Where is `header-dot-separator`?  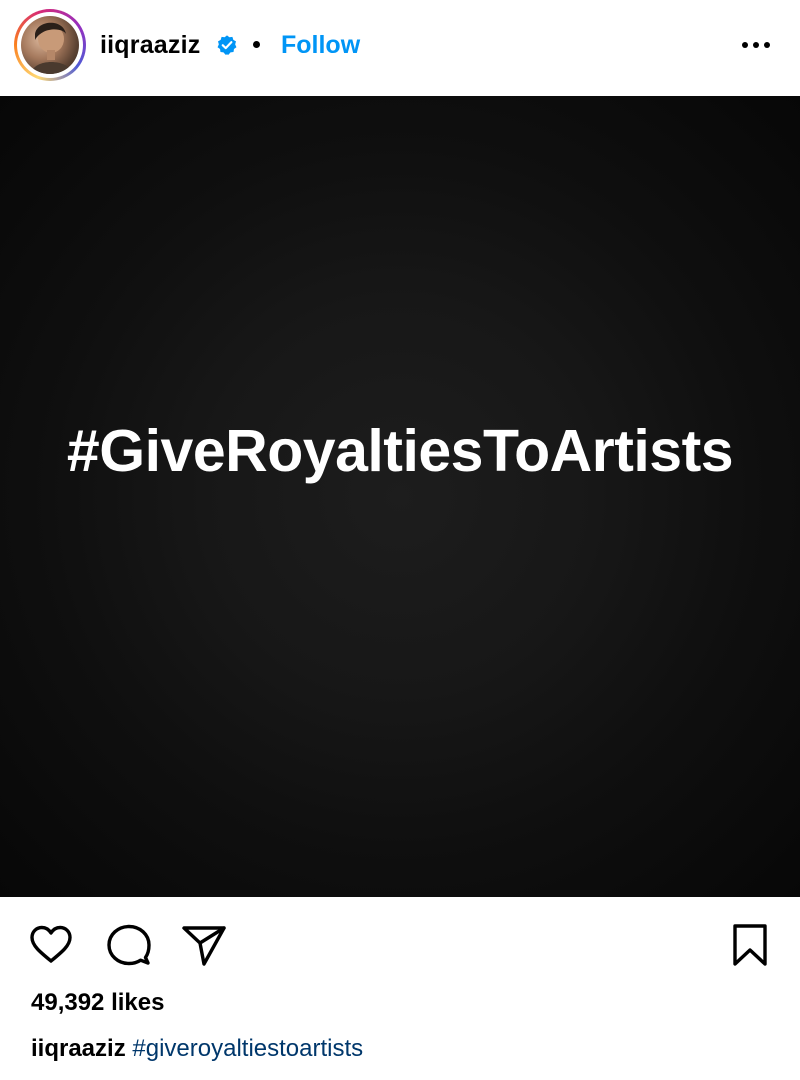
header-dot-separator is located at coordinates (256, 44).